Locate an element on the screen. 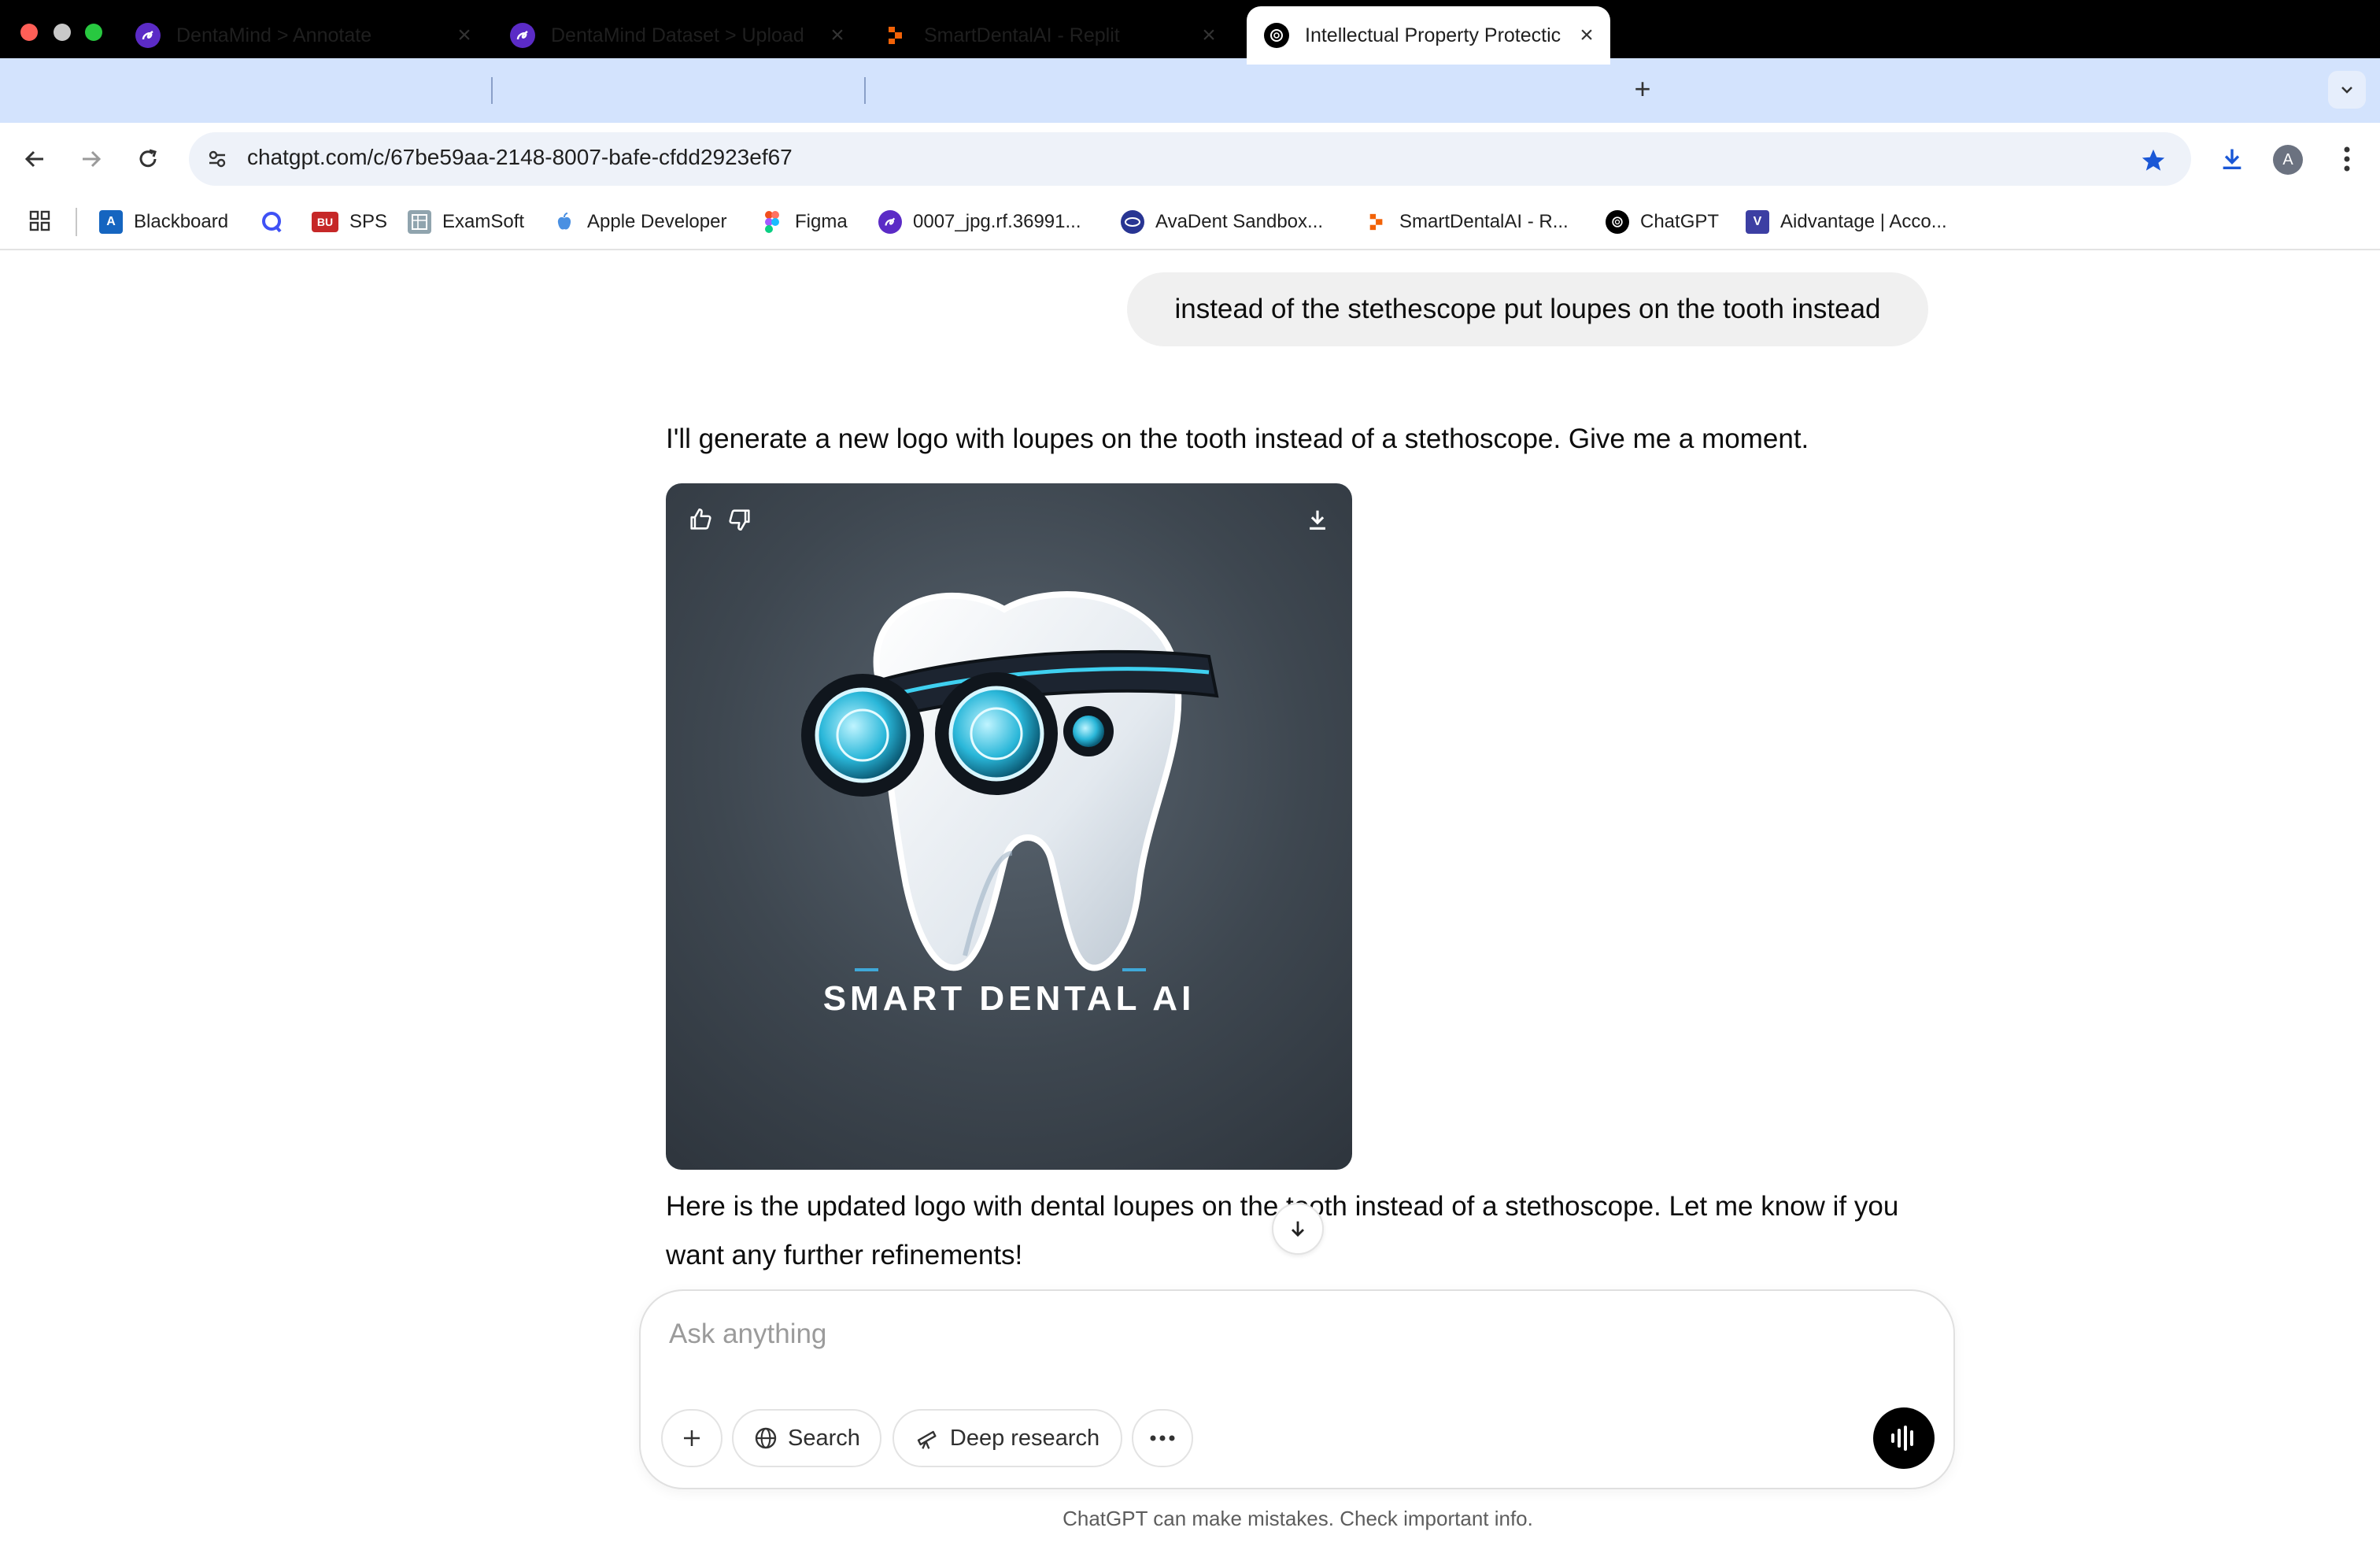  generated-image: SMART DENTAL AI is located at coordinates (1009, 827).